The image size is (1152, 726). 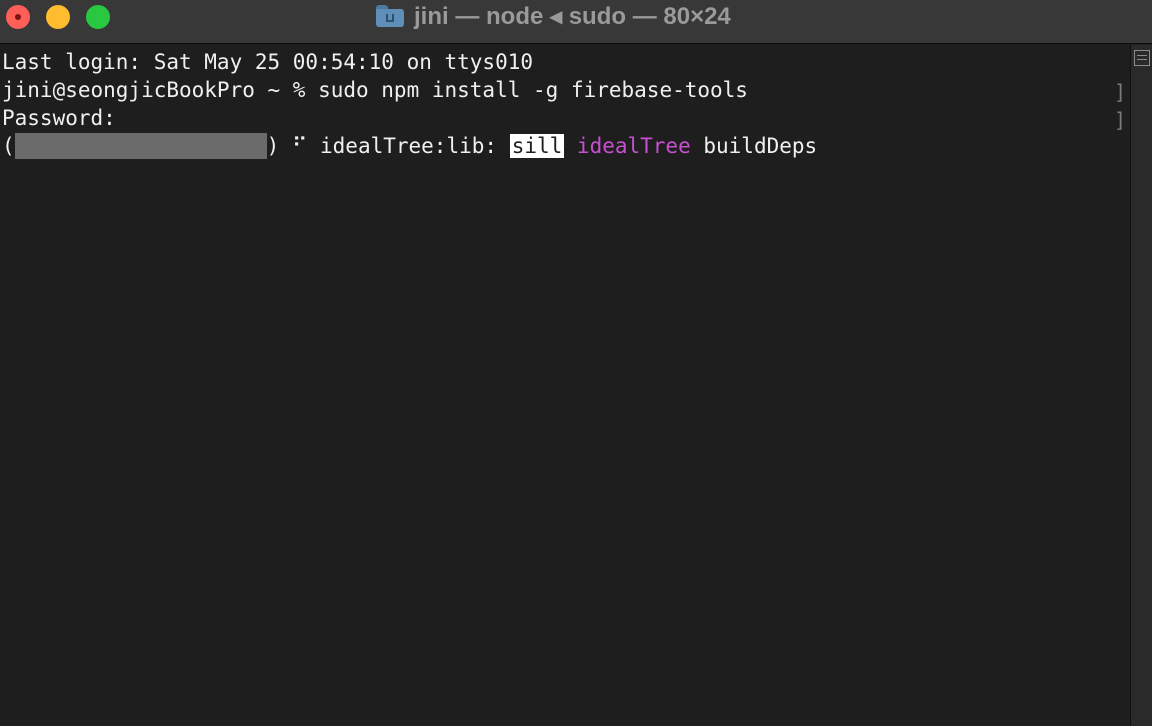 What do you see at coordinates (390, 16) in the screenshot?
I see `home-folder-icon` at bounding box center [390, 16].